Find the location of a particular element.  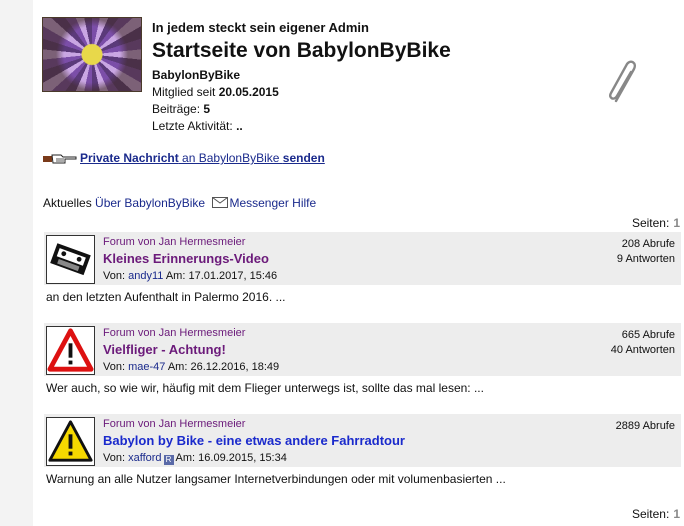

last-activity-label: Letzte Aktivität: is located at coordinates (192, 126).